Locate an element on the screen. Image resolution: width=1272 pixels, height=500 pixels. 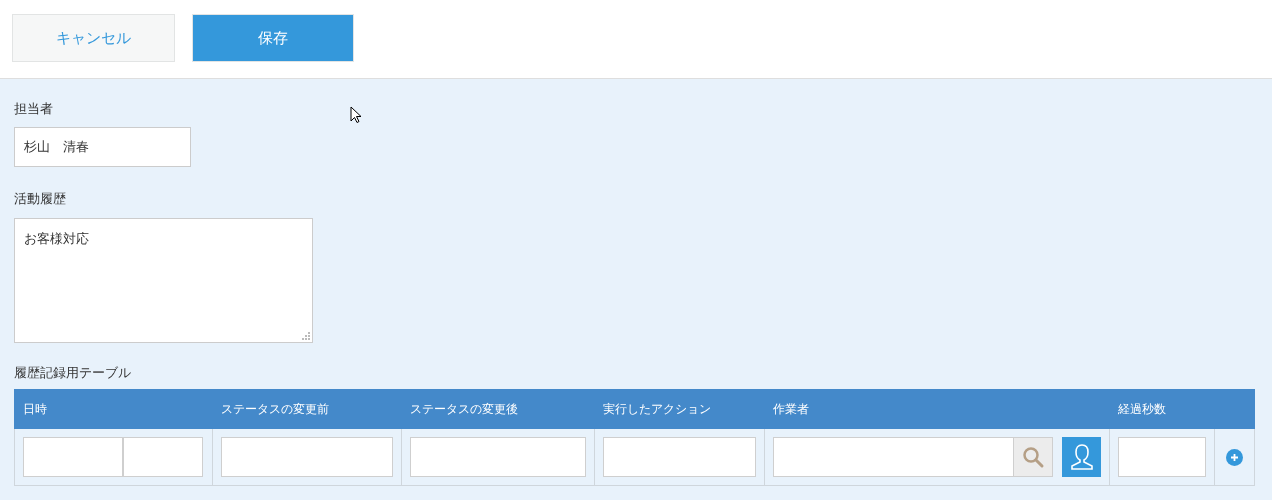
column-header: 経過秒数 is located at coordinates (1142, 409).